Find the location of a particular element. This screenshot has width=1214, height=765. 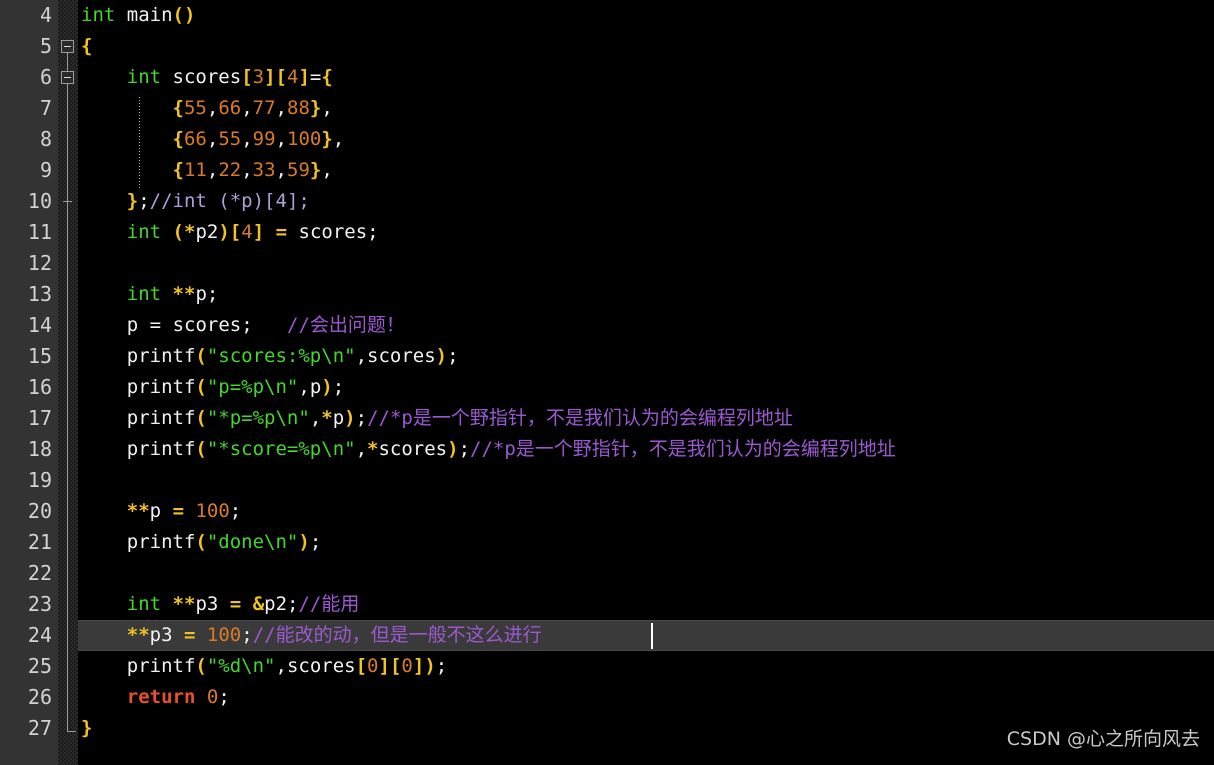

code-line-5: { is located at coordinates (646, 46).